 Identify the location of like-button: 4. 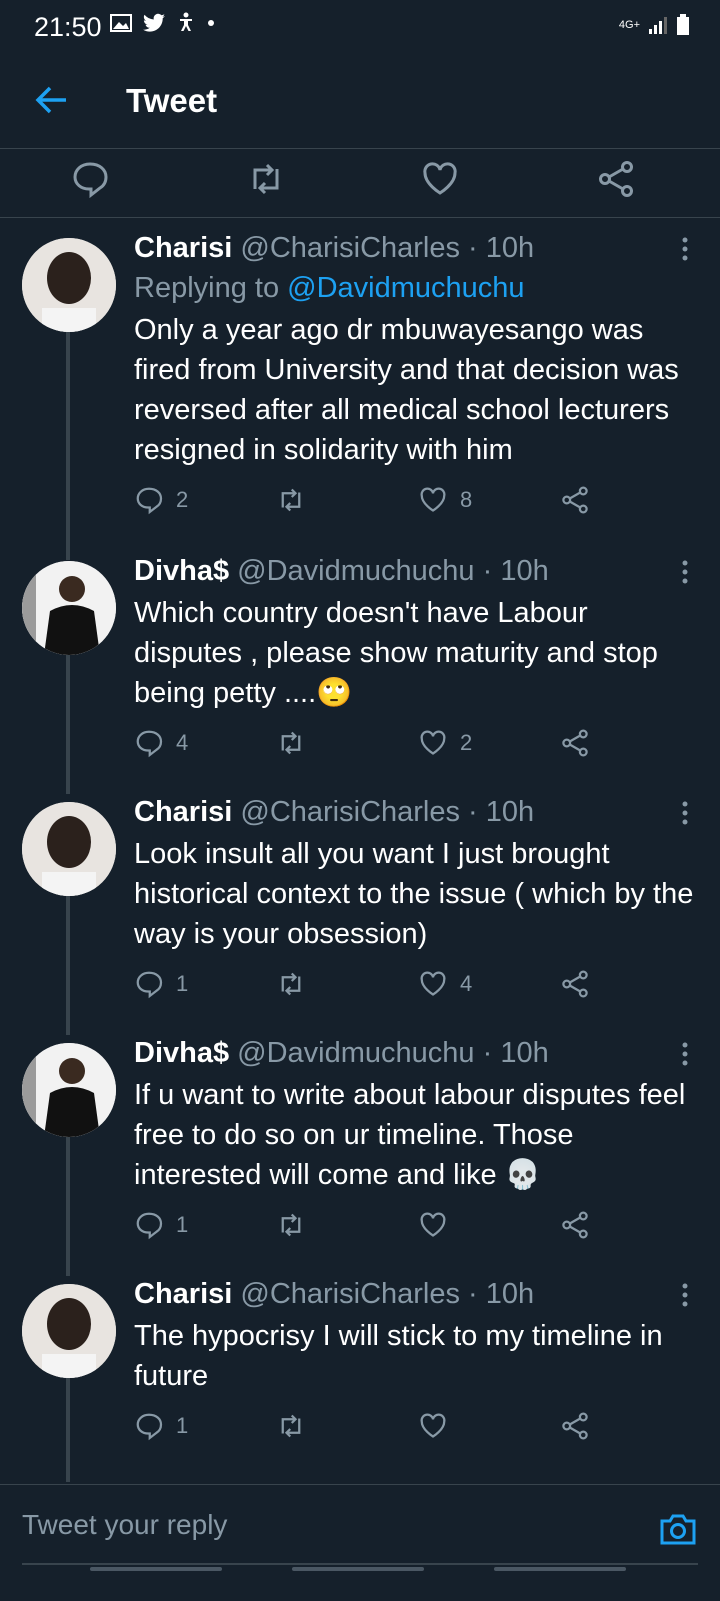
(445, 984).